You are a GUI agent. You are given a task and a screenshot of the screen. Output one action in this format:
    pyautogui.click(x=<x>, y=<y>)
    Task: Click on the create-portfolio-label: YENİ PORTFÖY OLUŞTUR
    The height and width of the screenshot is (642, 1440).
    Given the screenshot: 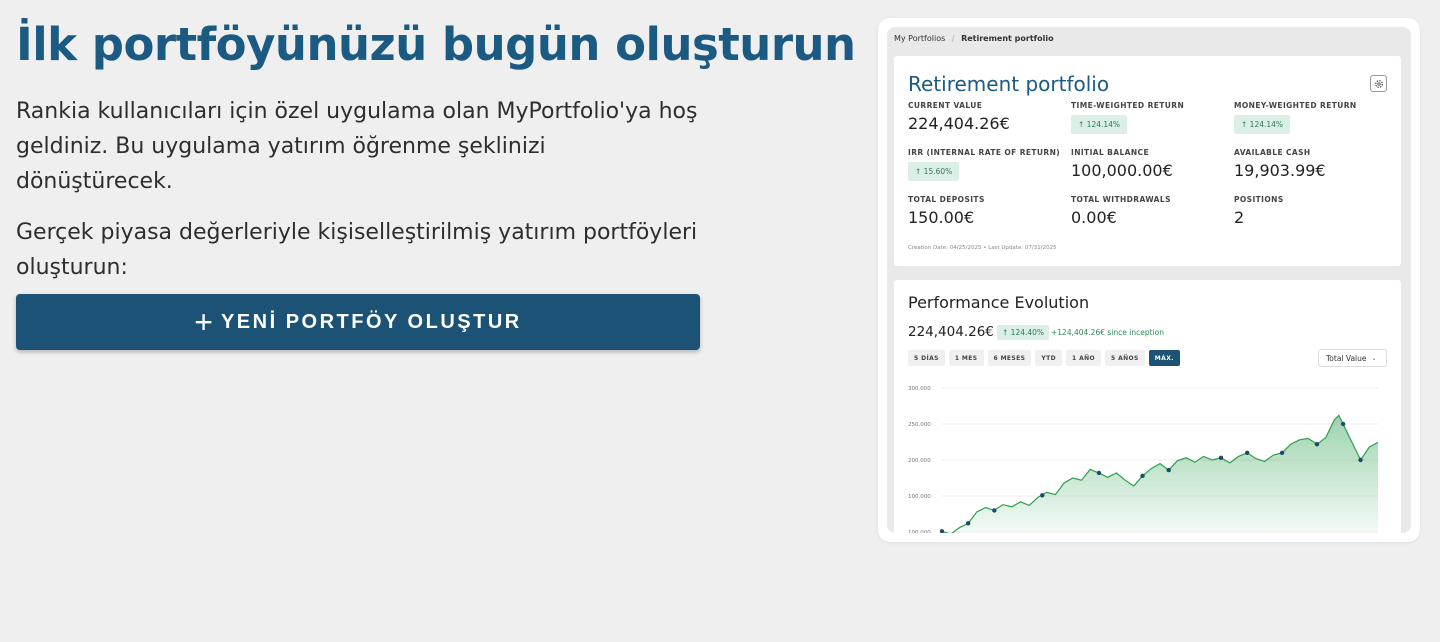 What is the action you would take?
    pyautogui.click(x=371, y=321)
    